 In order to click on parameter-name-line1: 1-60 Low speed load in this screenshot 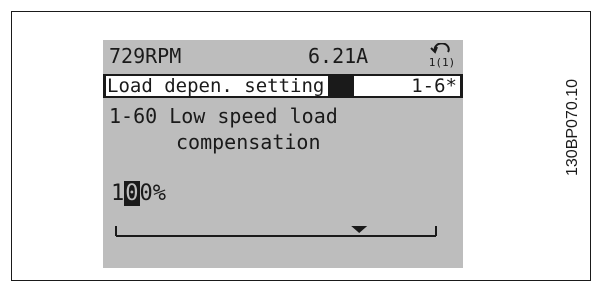, I will do `click(223, 116)`.